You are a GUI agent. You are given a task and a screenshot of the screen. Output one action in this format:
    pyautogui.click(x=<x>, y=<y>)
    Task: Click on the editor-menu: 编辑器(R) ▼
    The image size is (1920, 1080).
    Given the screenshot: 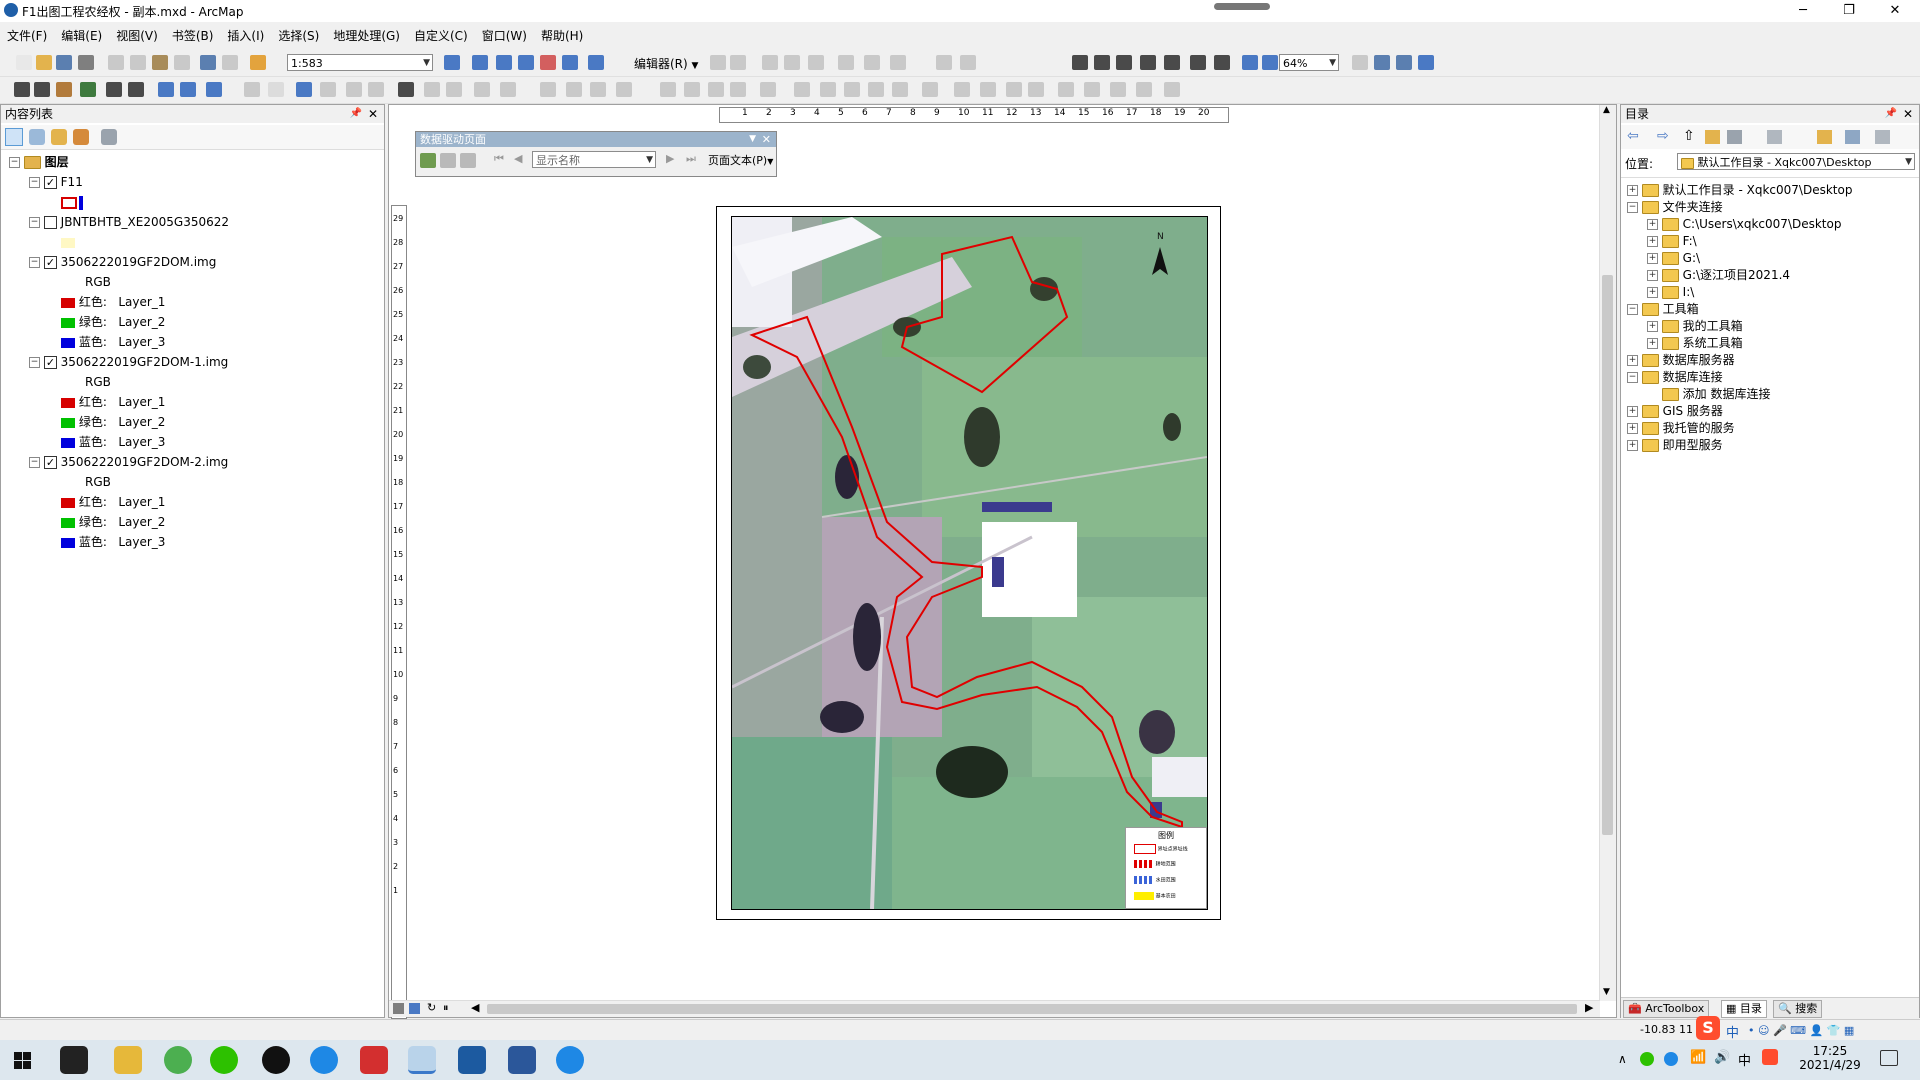 What is the action you would take?
    pyautogui.click(x=666, y=63)
    